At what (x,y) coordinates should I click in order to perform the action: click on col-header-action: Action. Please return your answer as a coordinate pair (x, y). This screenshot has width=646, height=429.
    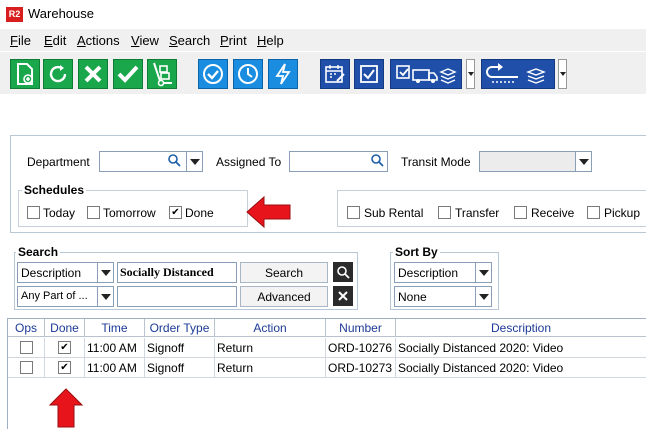
    Looking at the image, I should click on (270, 328).